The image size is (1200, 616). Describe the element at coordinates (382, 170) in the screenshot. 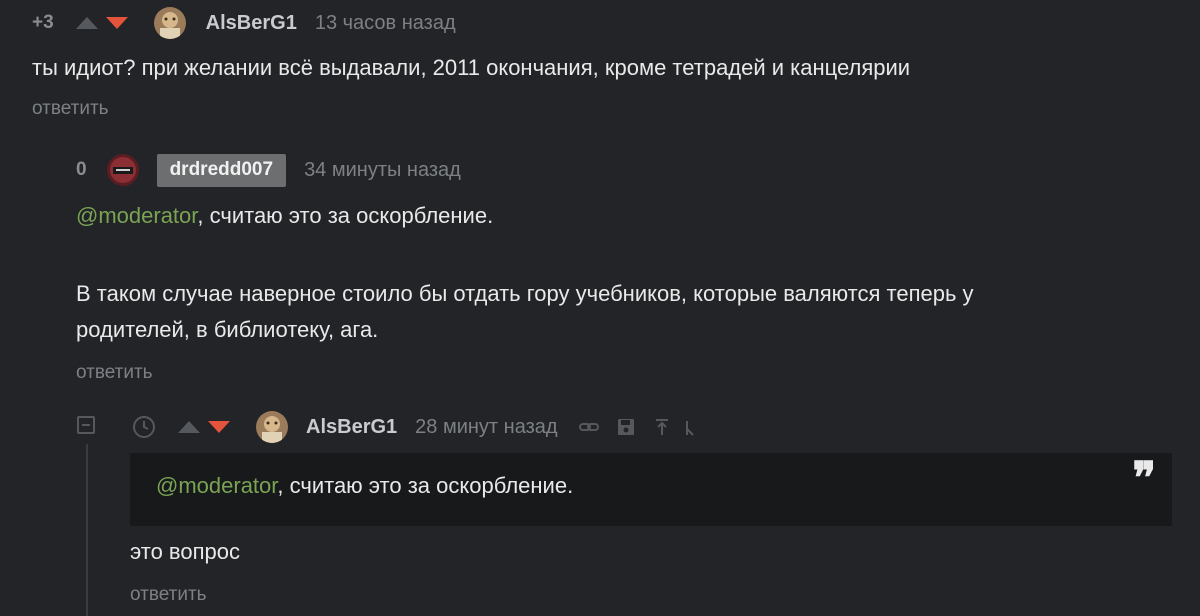

I see `timestamp: 34 минуты назад` at that location.